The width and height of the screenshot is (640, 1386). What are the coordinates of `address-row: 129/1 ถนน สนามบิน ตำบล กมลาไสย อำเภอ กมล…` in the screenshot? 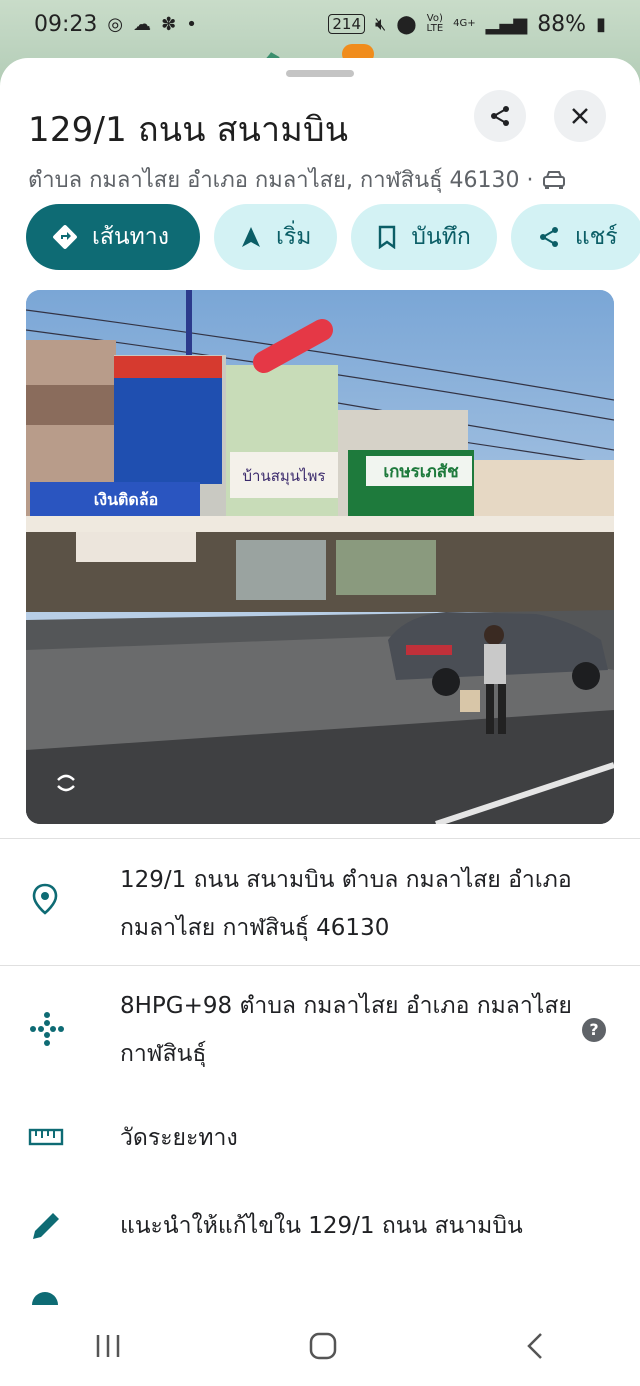 It's located at (320, 909).